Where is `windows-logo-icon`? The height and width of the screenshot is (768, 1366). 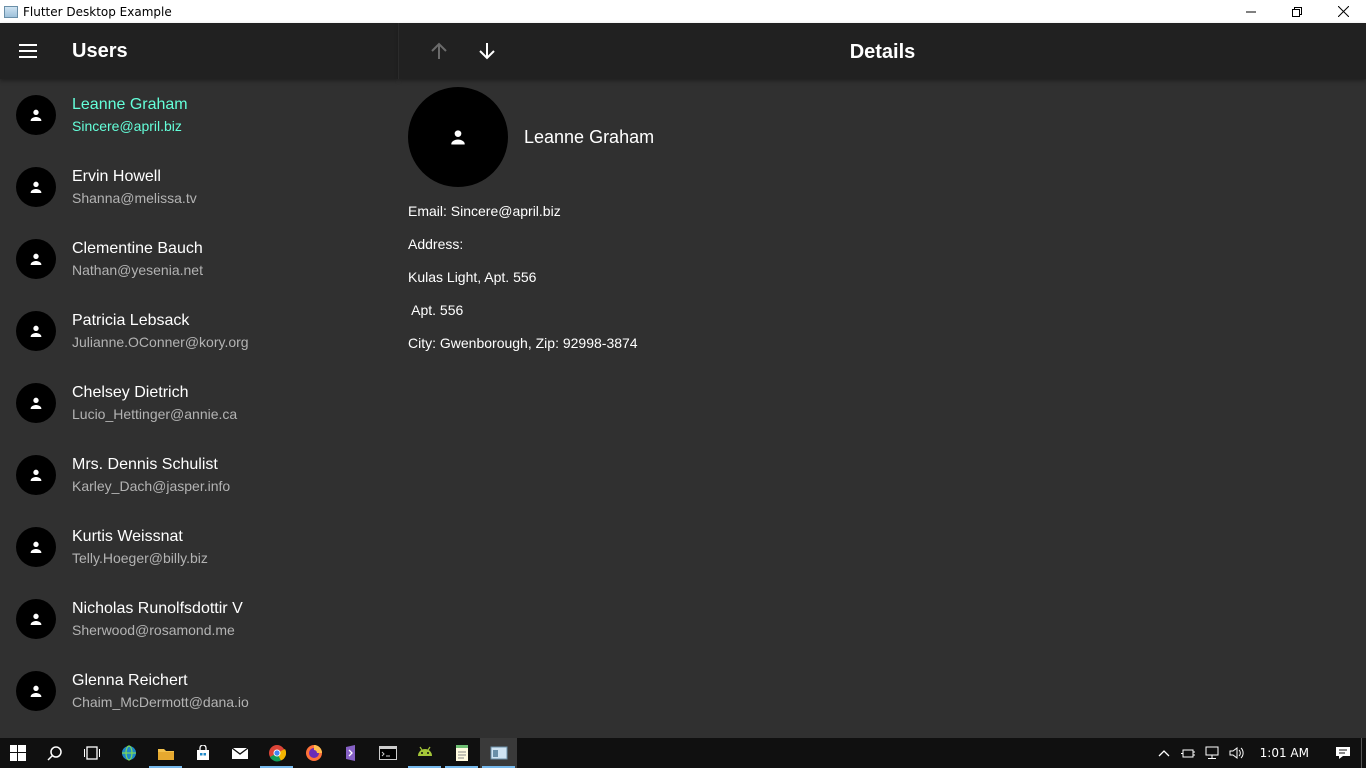
windows-logo-icon is located at coordinates (18, 753).